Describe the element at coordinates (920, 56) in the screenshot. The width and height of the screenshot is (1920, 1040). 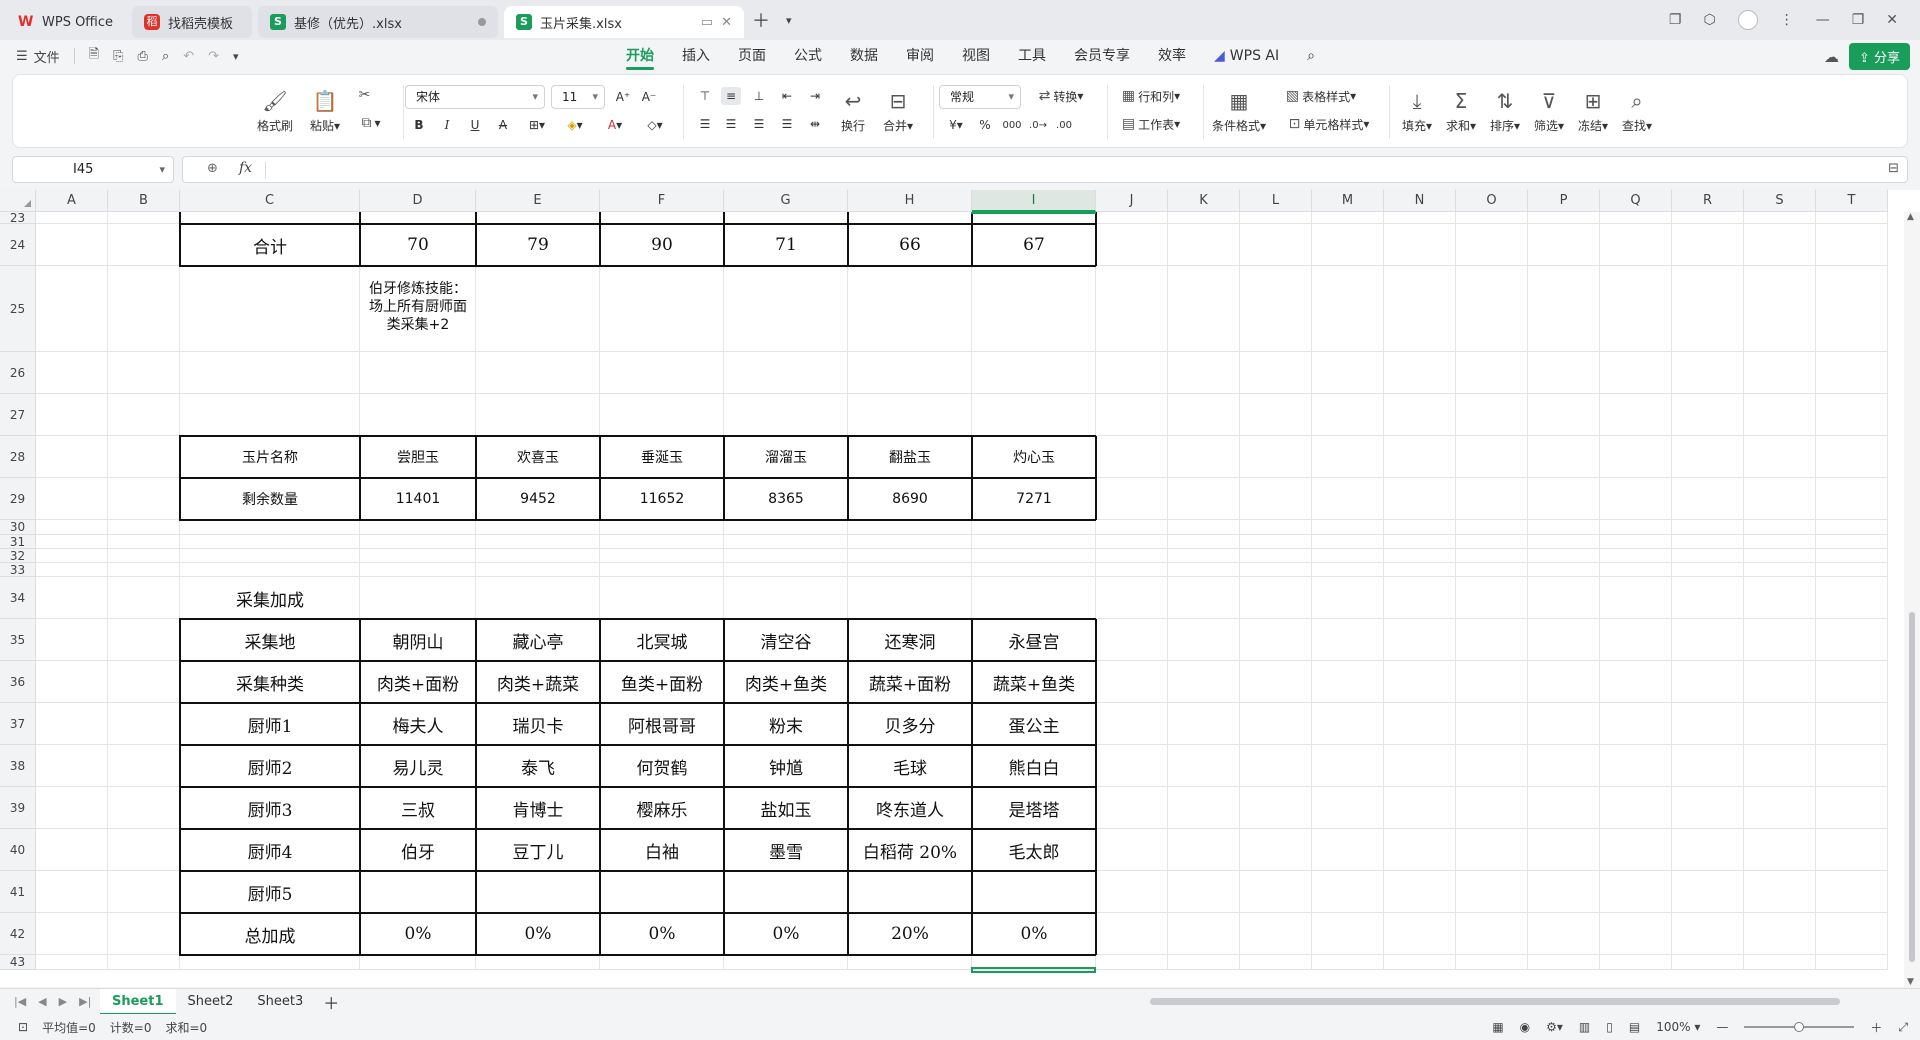
I see `tab-review: 审阅` at that location.